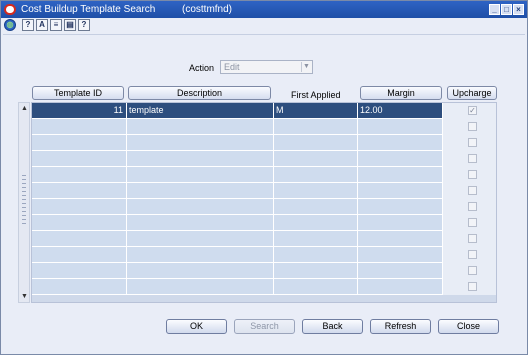 This screenshot has height=355, width=528. What do you see at coordinates (84, 25) in the screenshot?
I see `question-icon: ?` at bounding box center [84, 25].